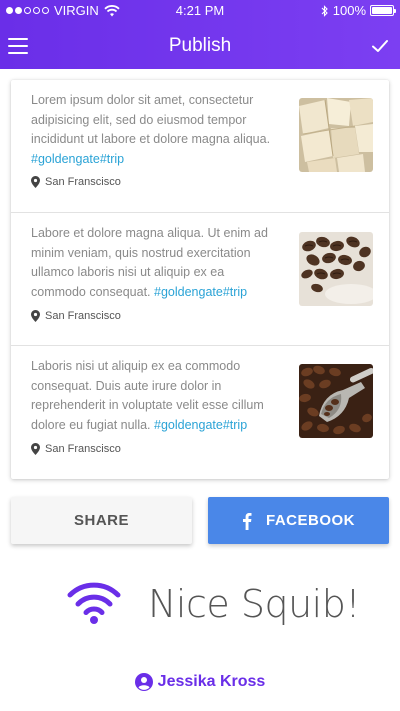 The height and width of the screenshot is (711, 400). What do you see at coordinates (349, 10) in the screenshot?
I see `battery-percent: 100%` at bounding box center [349, 10].